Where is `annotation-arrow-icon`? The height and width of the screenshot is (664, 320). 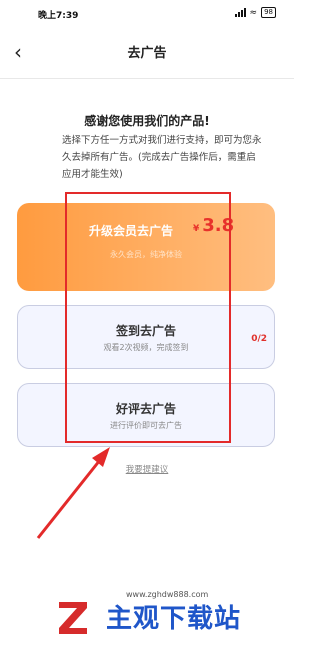 annotation-arrow-icon is located at coordinates (73, 493).